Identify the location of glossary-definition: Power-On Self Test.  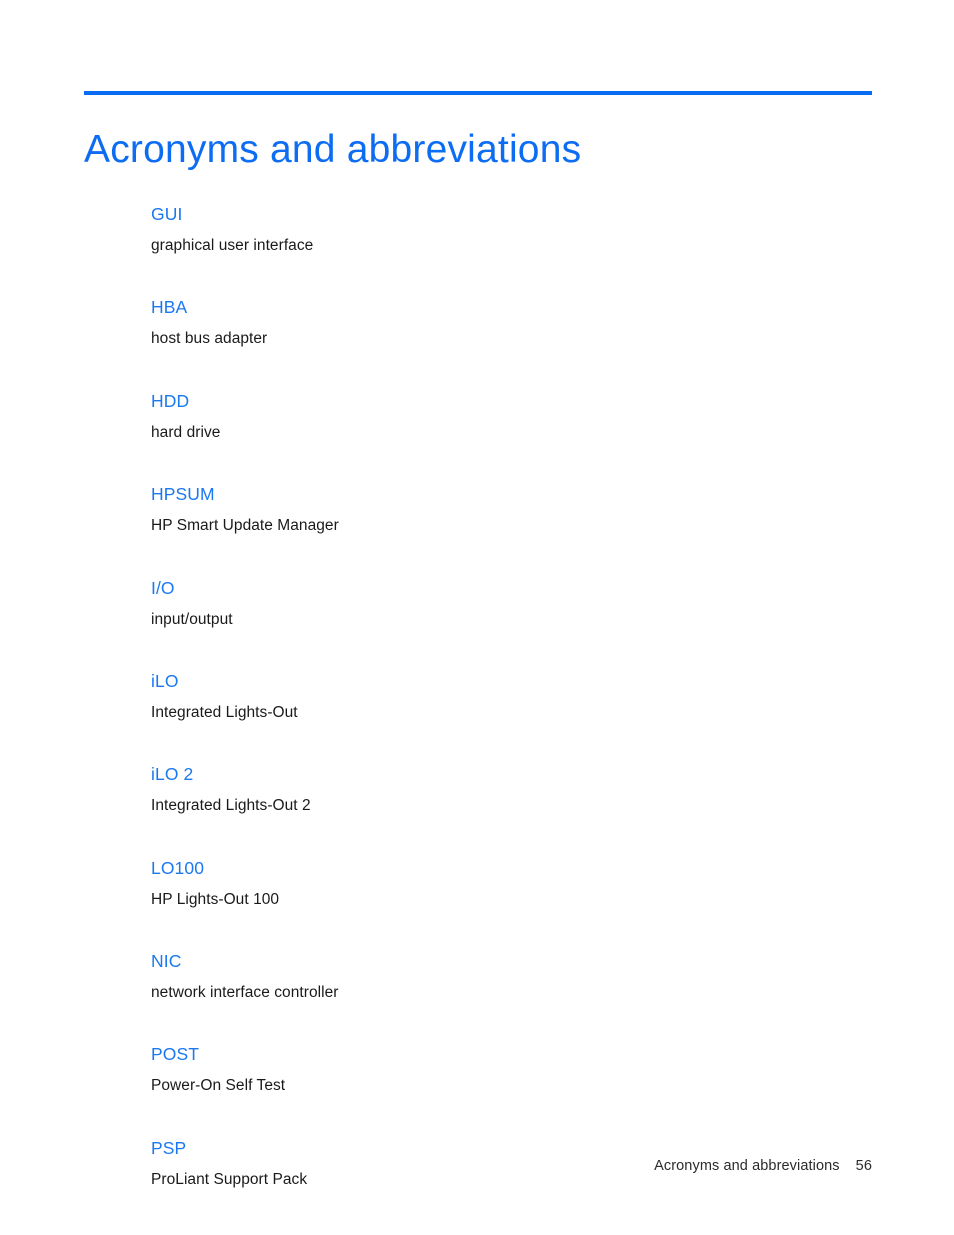
(218, 1086).